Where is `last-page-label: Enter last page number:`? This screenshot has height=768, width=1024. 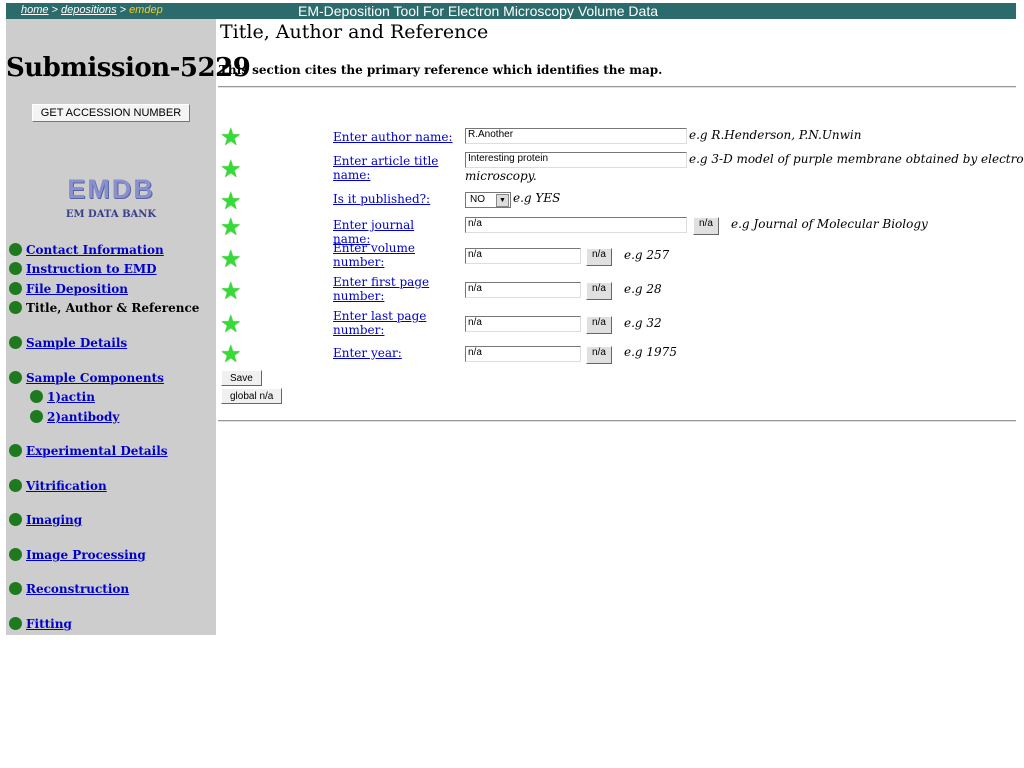 last-page-label: Enter last page number: is located at coordinates (394, 323).